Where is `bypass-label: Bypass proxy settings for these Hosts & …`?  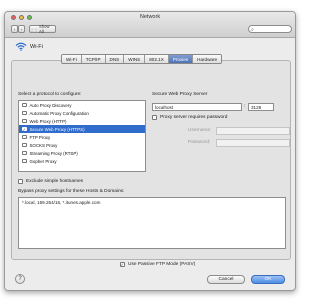 bypass-label: Bypass proxy settings for these Hosts & … is located at coordinates (71, 191).